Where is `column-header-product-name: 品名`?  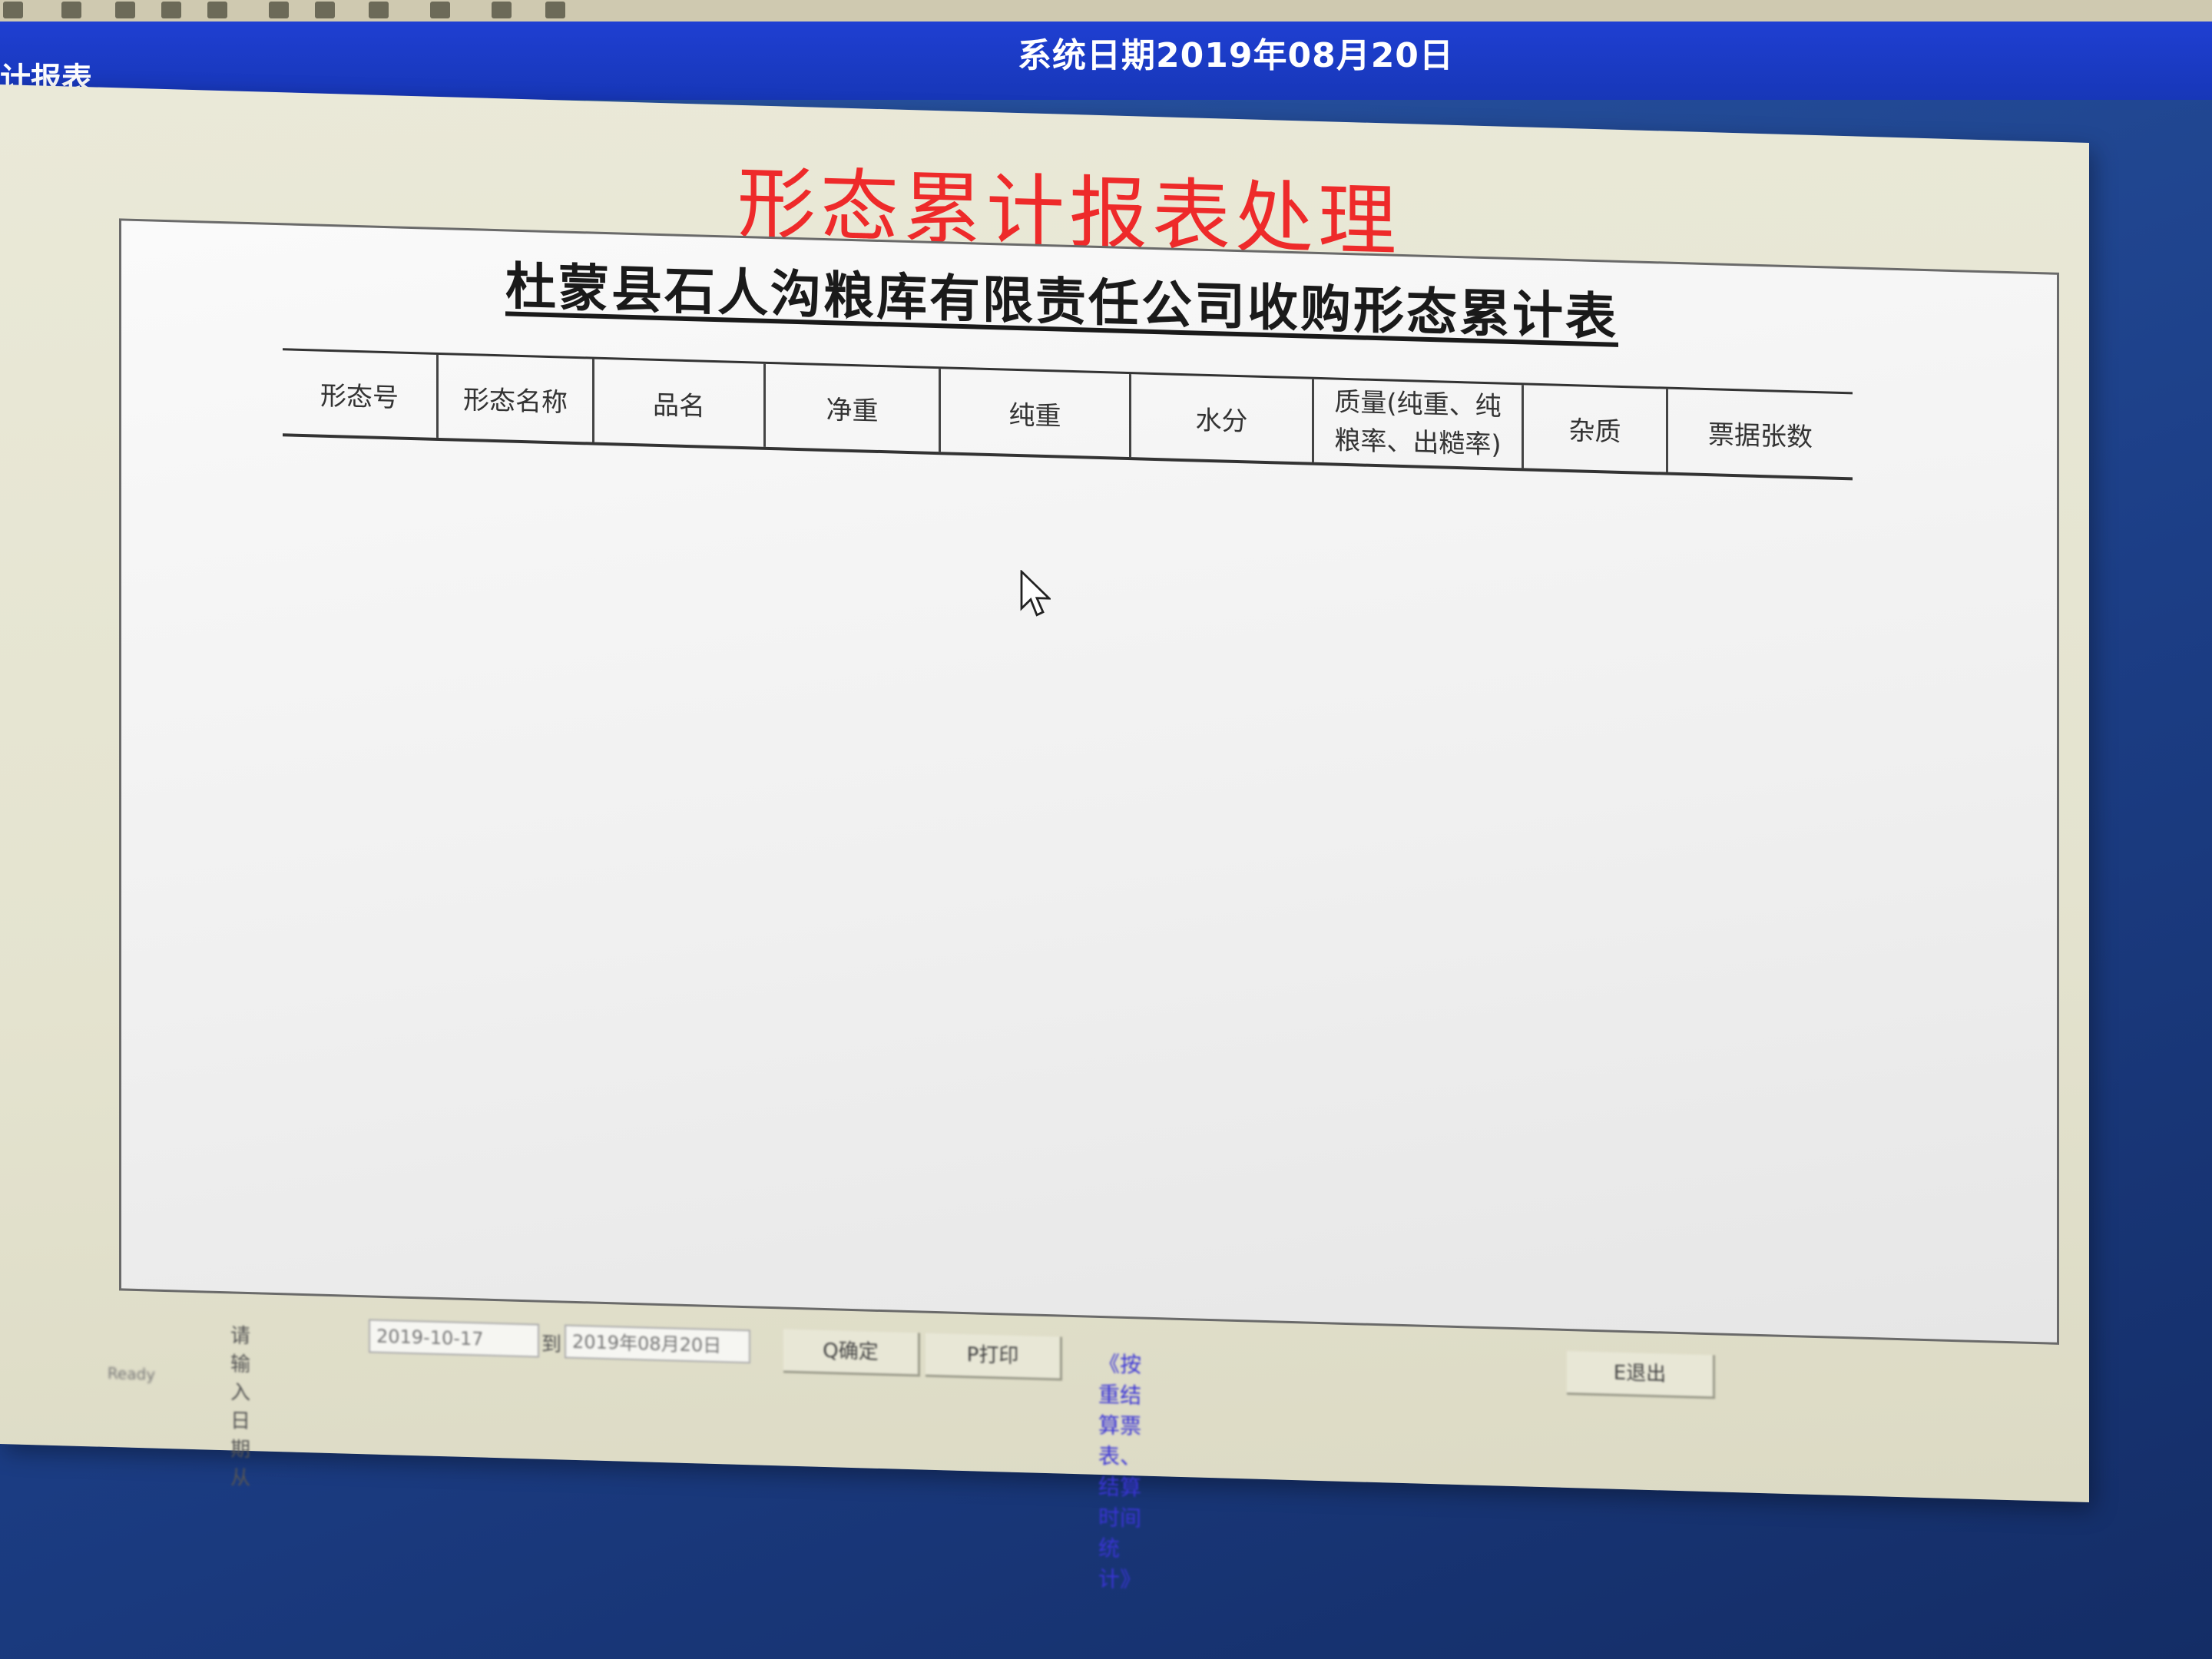
column-header-product-name: 品名 is located at coordinates (679, 404).